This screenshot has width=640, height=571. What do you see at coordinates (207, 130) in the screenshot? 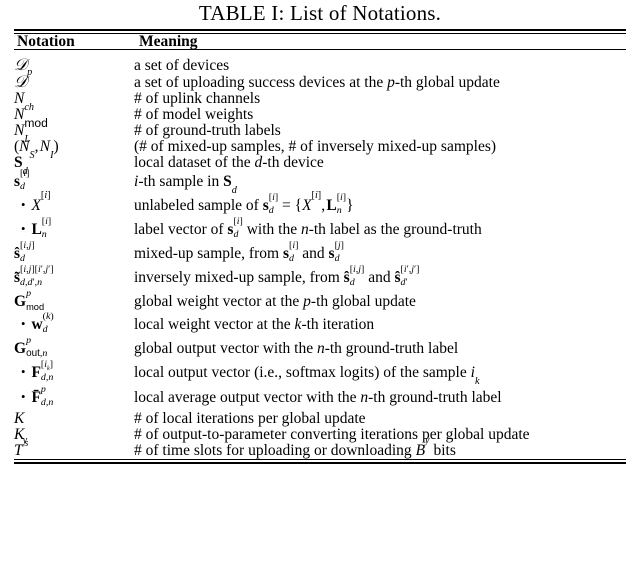
I see `meaning-cell: # of ground-truth labels` at bounding box center [207, 130].